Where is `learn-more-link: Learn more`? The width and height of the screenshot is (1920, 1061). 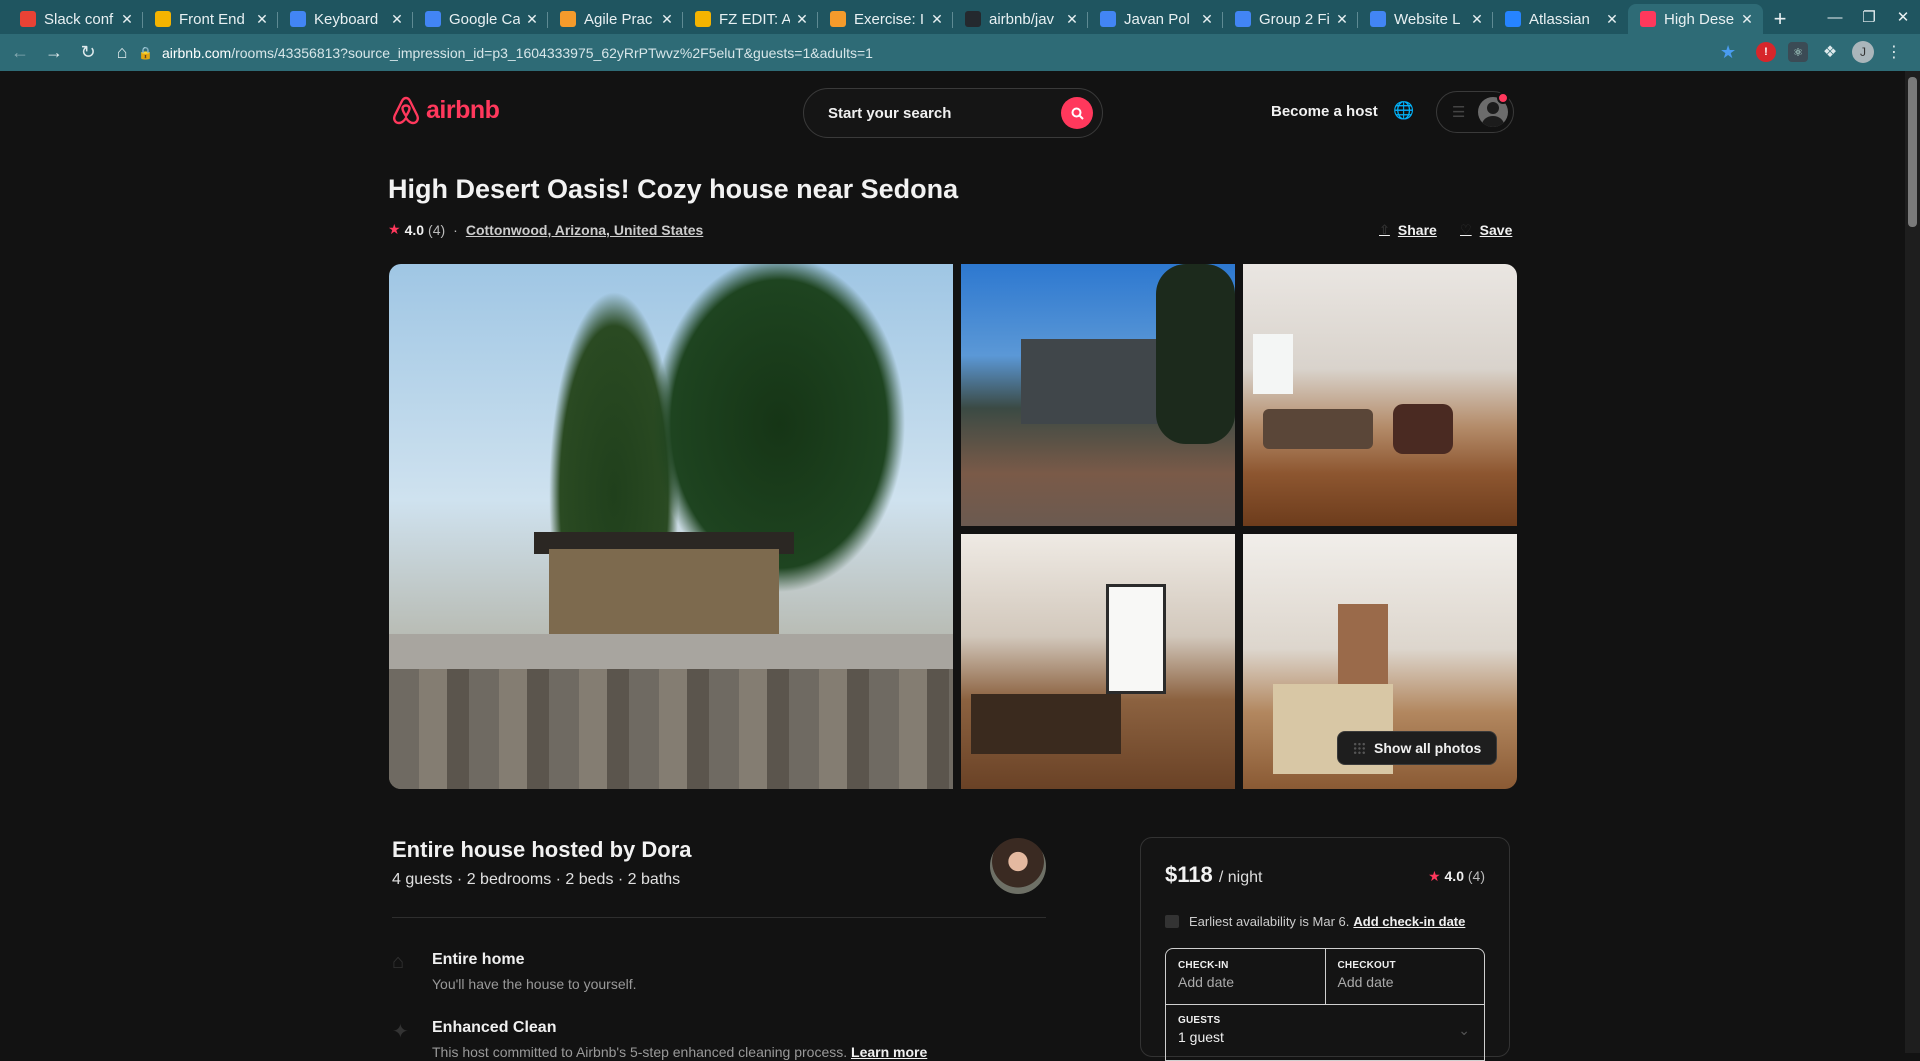 learn-more-link: Learn more is located at coordinates (889, 1052).